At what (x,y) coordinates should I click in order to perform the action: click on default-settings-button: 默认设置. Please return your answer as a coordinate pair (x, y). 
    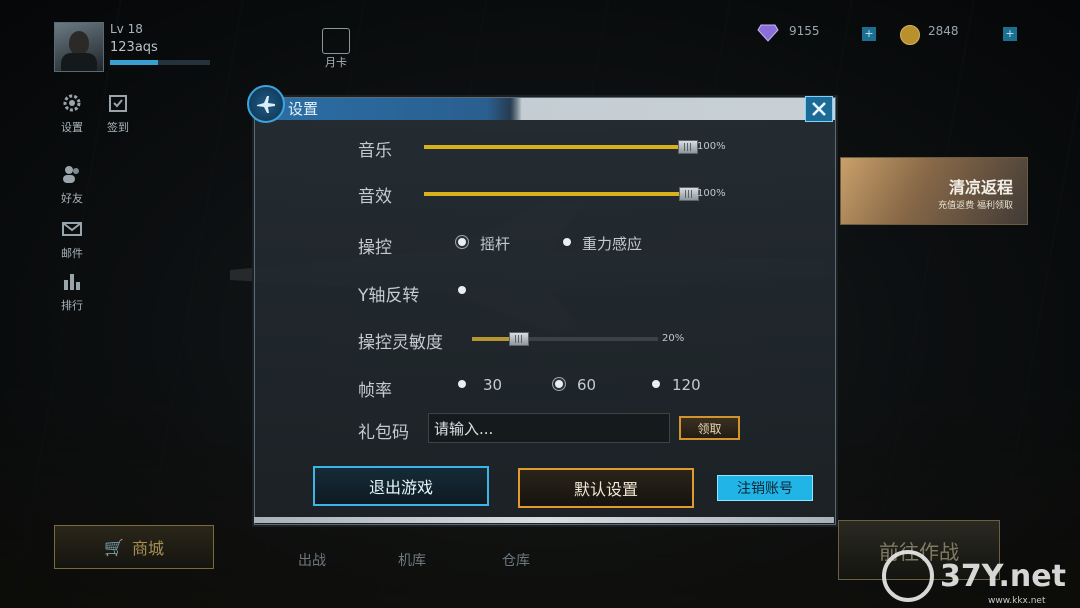
    Looking at the image, I should click on (606, 488).